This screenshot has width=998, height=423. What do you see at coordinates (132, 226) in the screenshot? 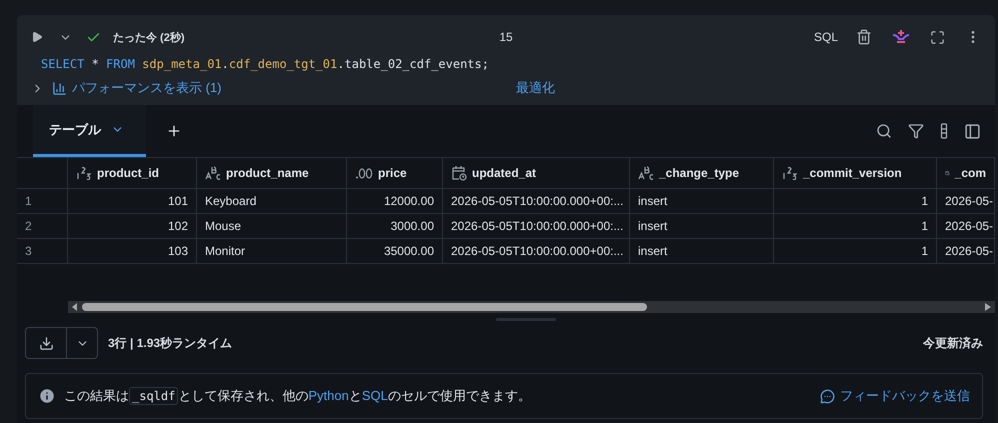
I see `table-cell: 102` at bounding box center [132, 226].